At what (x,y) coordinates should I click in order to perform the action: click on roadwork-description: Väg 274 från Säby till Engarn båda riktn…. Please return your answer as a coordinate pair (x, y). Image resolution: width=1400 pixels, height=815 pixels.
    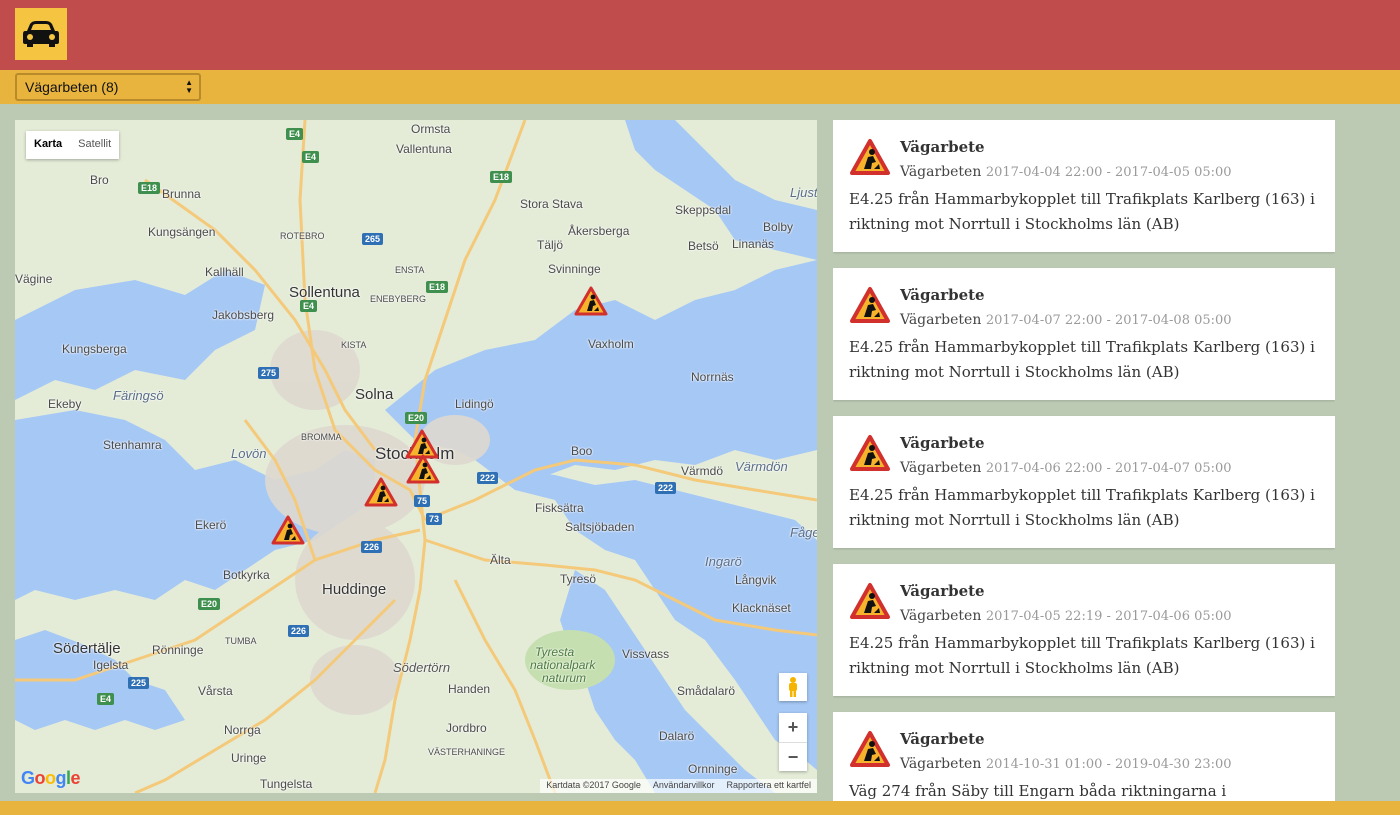
    Looking at the image, I should click on (1038, 791).